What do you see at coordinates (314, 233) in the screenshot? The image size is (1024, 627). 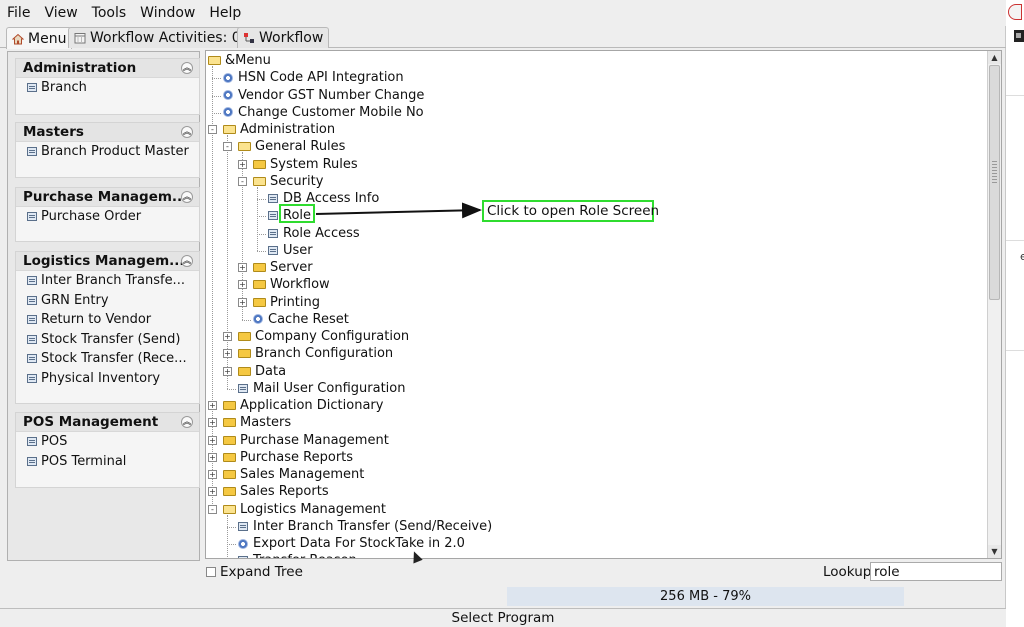 I see `tree-node-role-access: Role Access` at bounding box center [314, 233].